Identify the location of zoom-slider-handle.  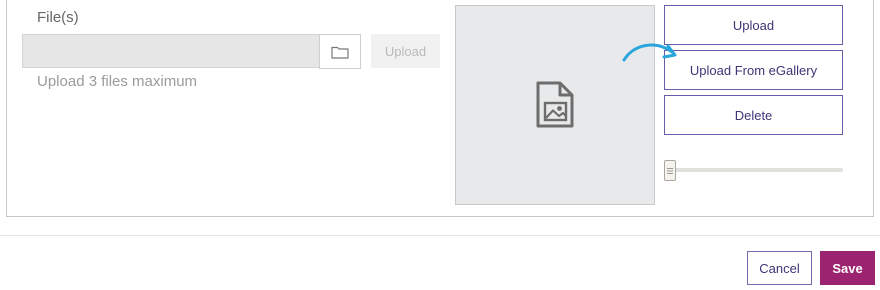
(670, 170).